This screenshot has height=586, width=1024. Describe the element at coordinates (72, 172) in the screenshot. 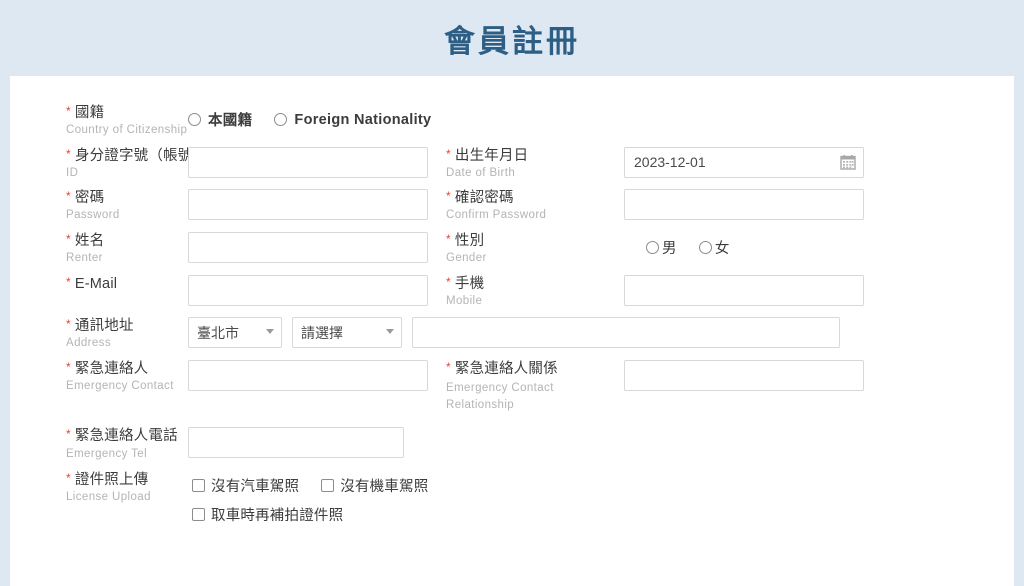

I see `label-id-en: ID` at that location.